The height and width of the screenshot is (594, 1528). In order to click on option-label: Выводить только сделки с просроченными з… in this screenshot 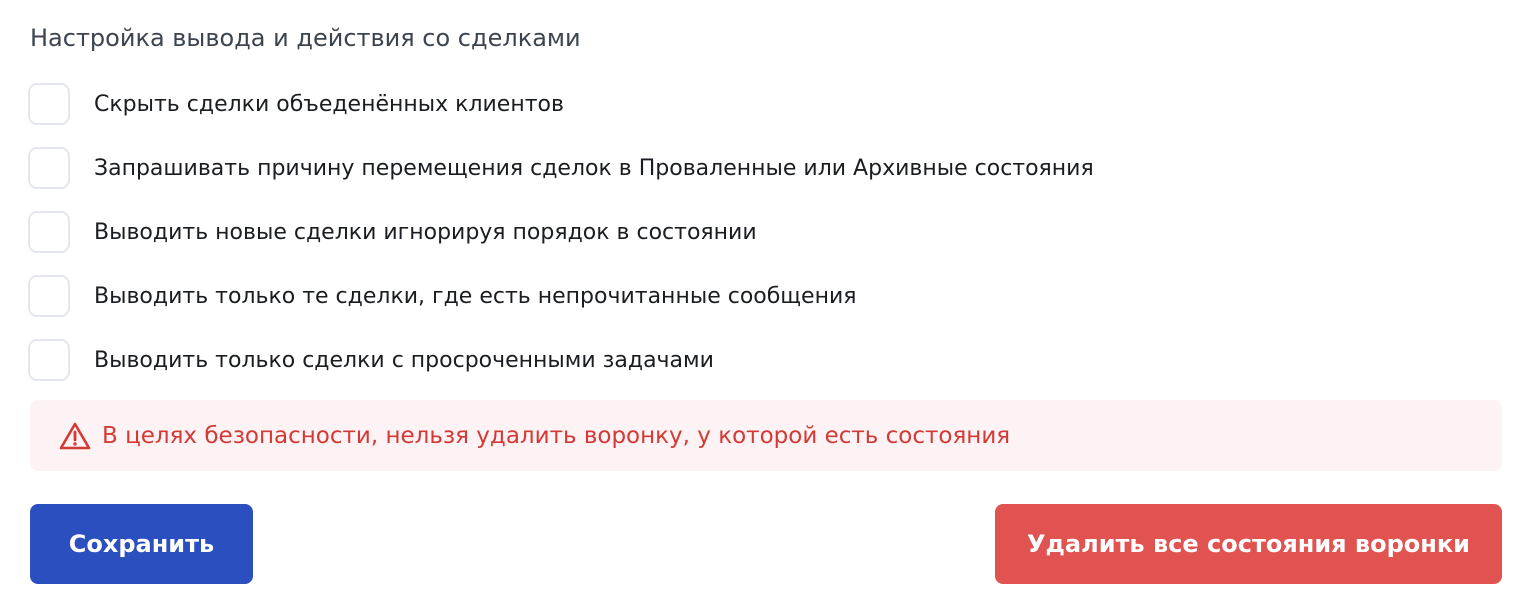, I will do `click(404, 360)`.